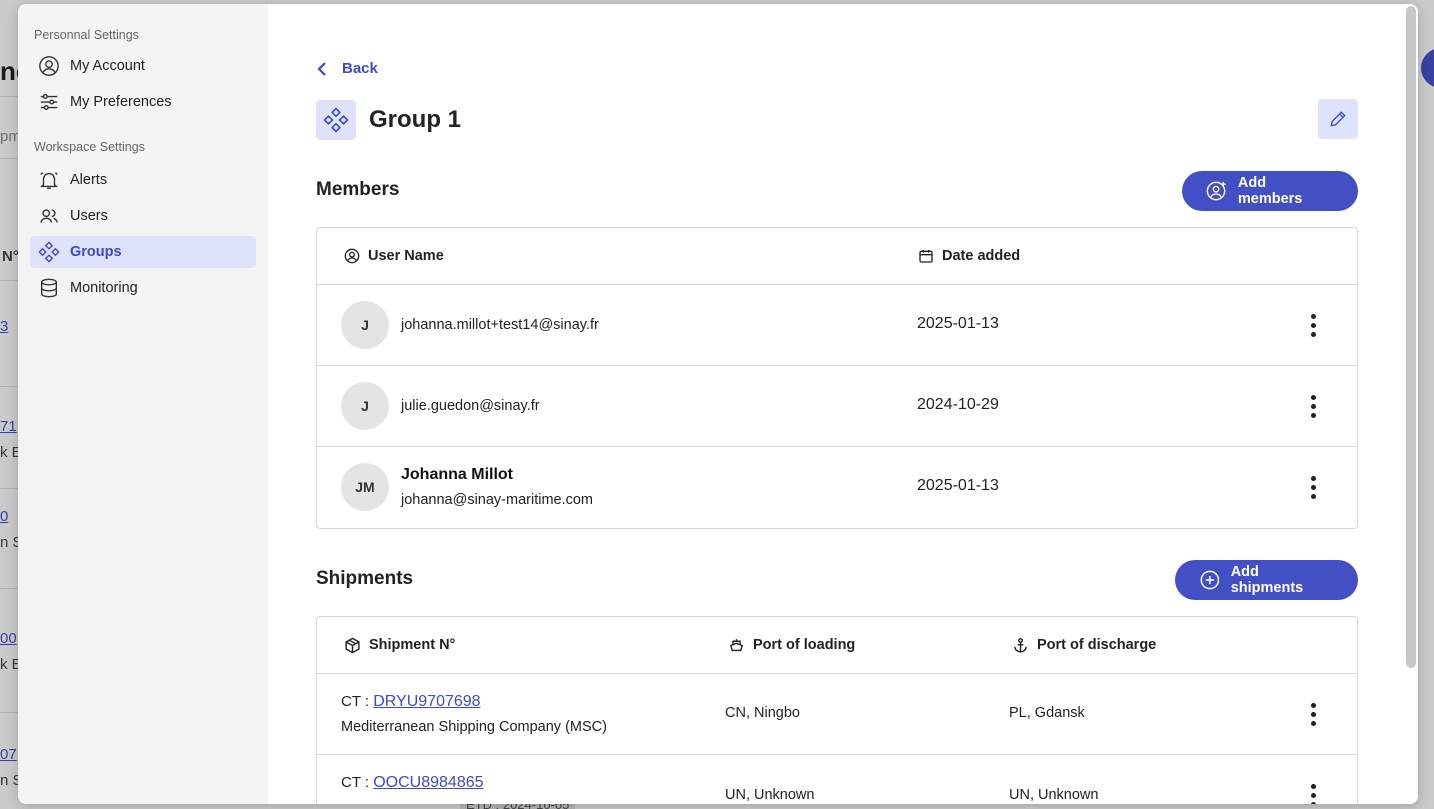  Describe the element at coordinates (837, 406) in the screenshot. I see `table-row: J julie.guedon@sinay.fr 2024-10-29` at that location.